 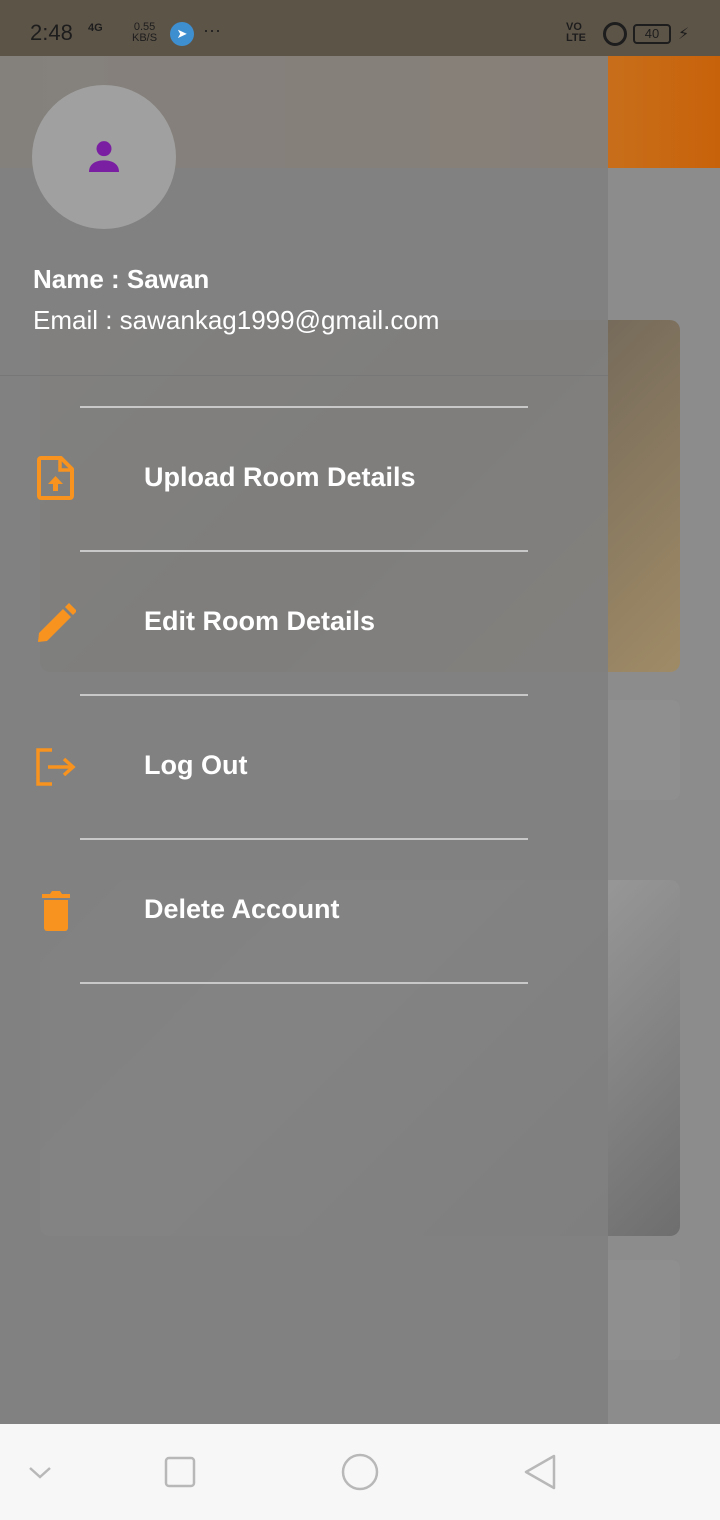 I want to click on network-speed: 0.55 KB/S, so click(x=145, y=32).